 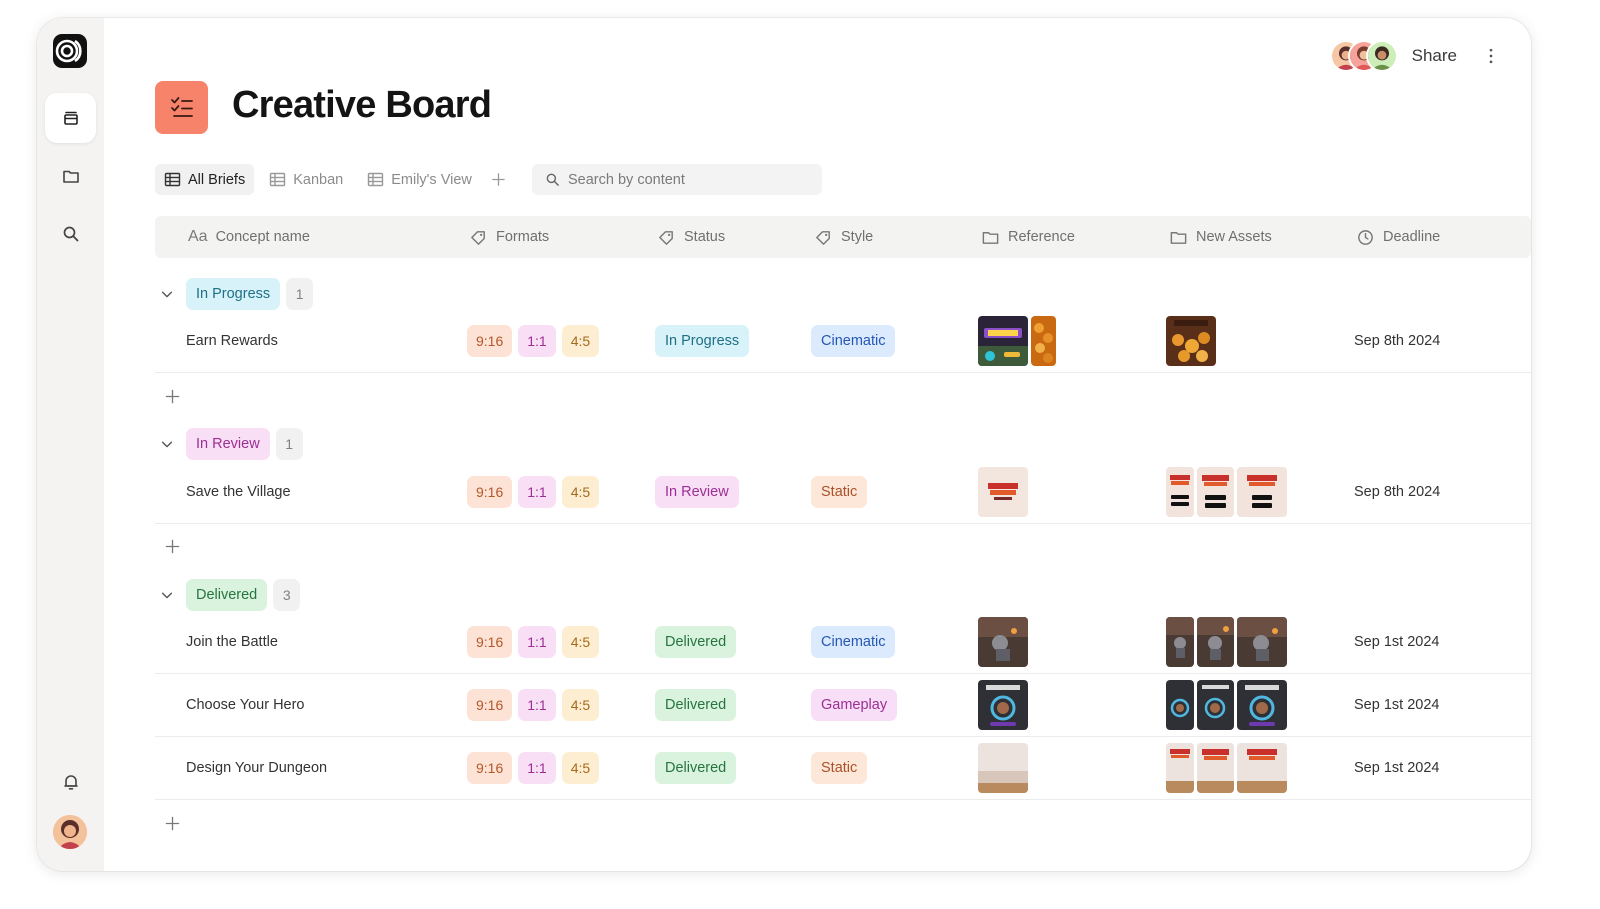 What do you see at coordinates (257, 768) in the screenshot?
I see `concept-name: Design Your Dungeon` at bounding box center [257, 768].